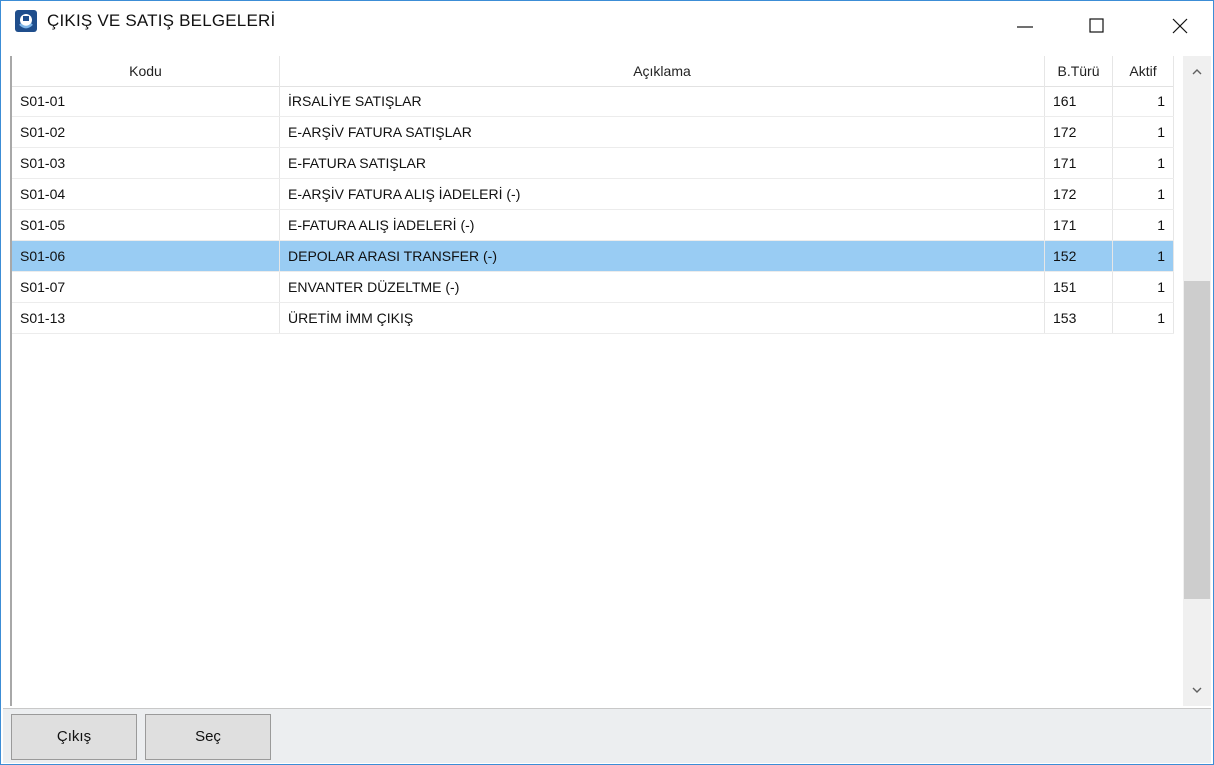  I want to click on title-bar: ÇIKIŞ VE SATIŞ BELGELERİ, so click(607, 26).